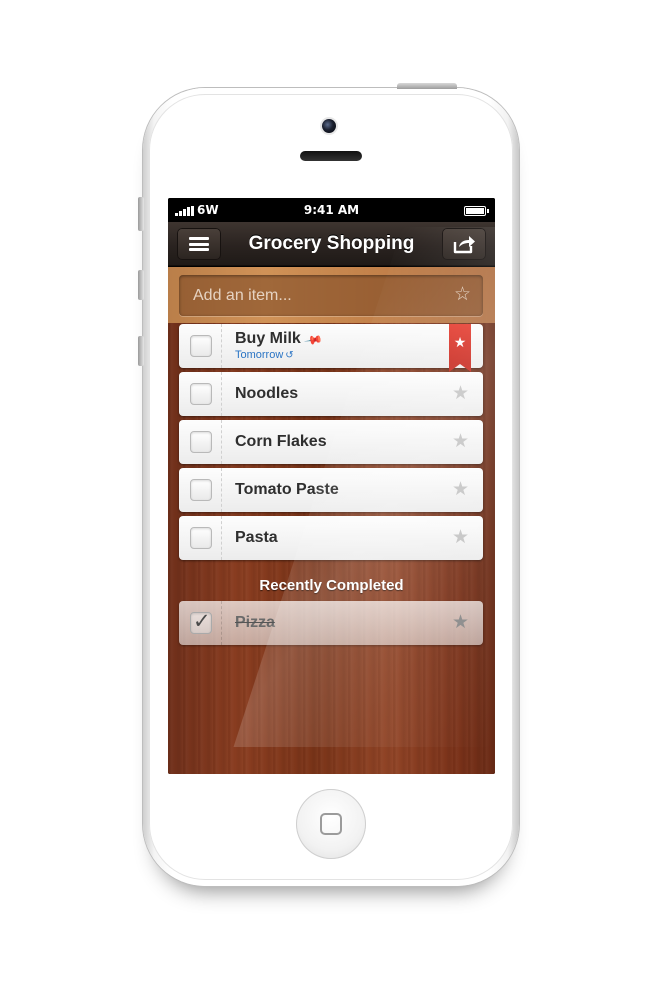 This screenshot has width=654, height=981. What do you see at coordinates (141, 351) in the screenshot?
I see `volume-down-button` at bounding box center [141, 351].